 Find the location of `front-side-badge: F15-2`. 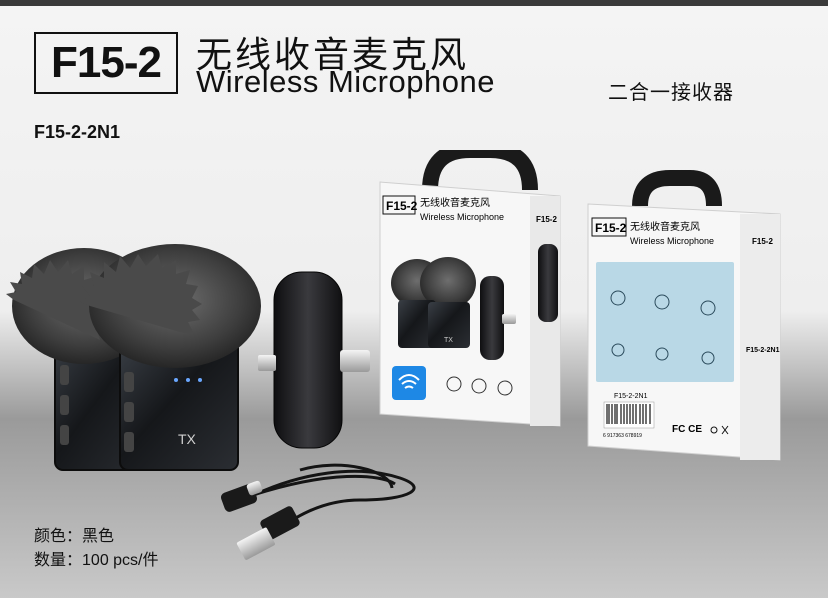

front-side-badge: F15-2 is located at coordinates (546, 219).